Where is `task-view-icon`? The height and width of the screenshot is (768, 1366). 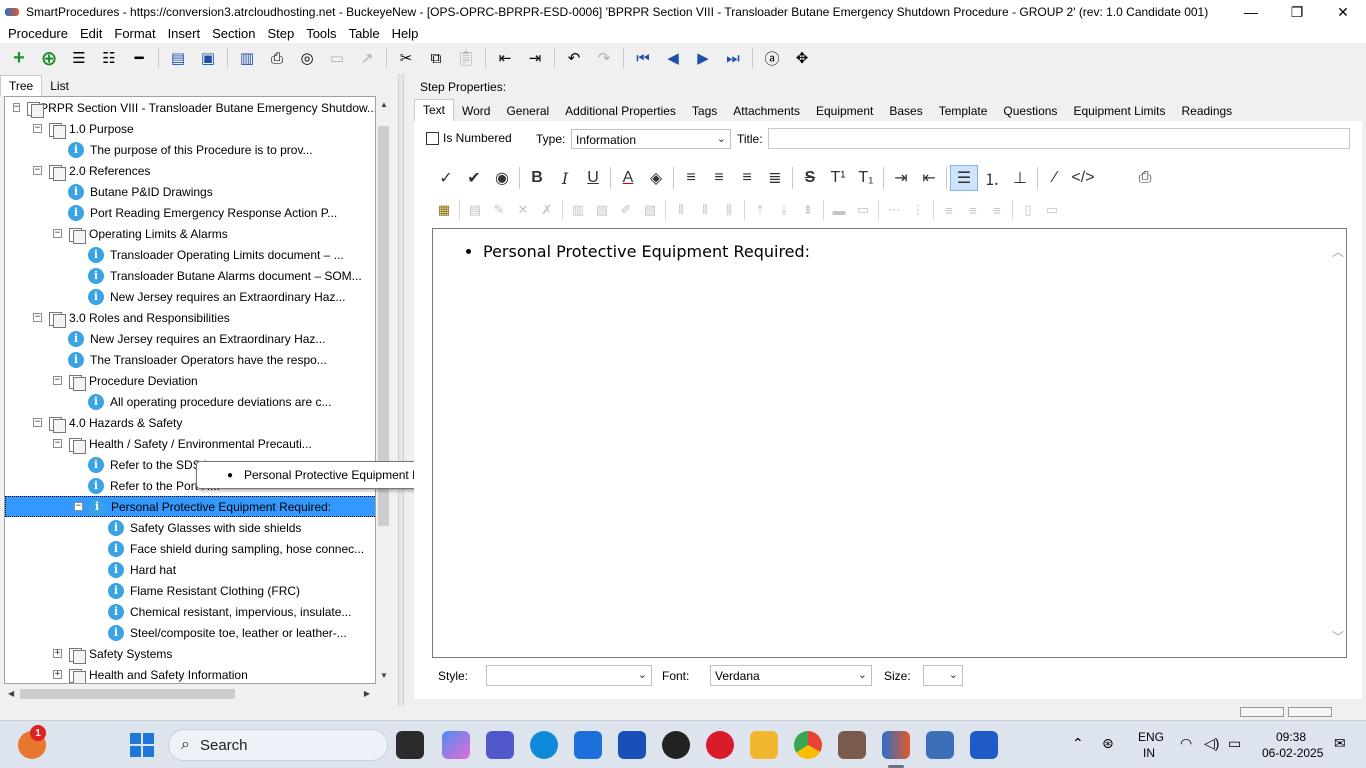 task-view-icon is located at coordinates (410, 745).